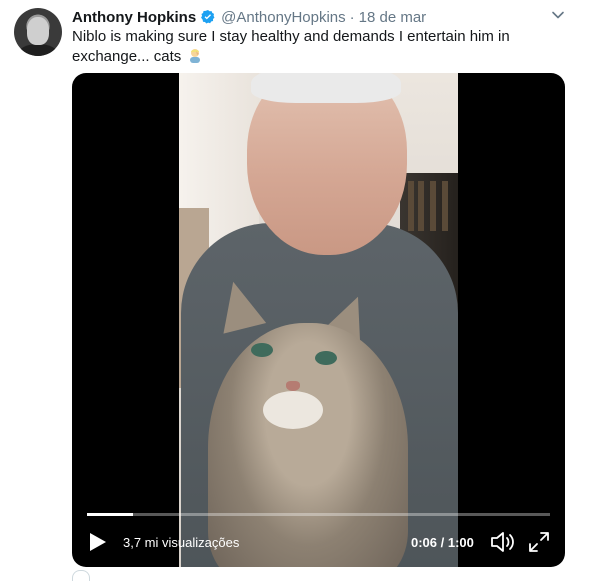 The width and height of the screenshot is (600, 581). Describe the element at coordinates (195, 55) in the screenshot. I see `person-facepalm-emoji-icon` at that location.